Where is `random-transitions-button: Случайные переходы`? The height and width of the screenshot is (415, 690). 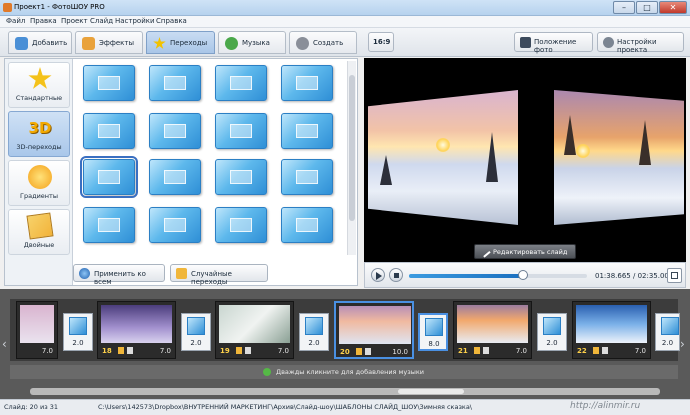
random-transitions-button: Случайные переходы is located at coordinates (219, 275).